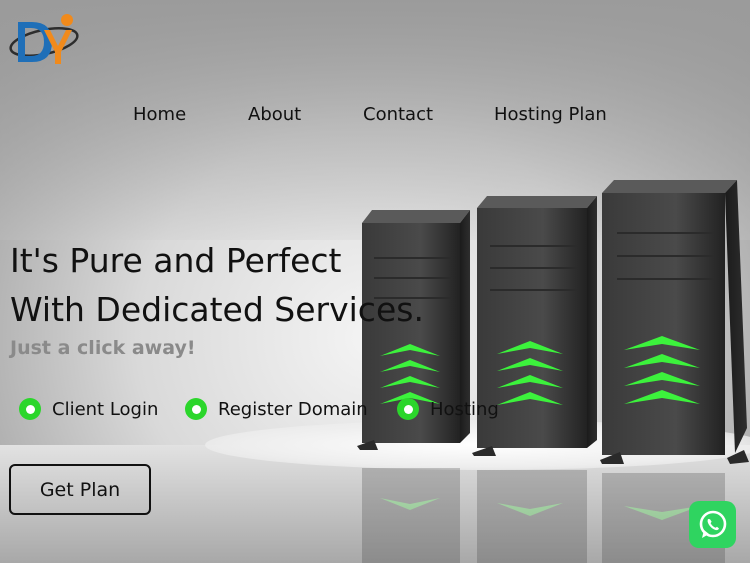 This screenshot has width=750, height=563. What do you see at coordinates (159, 114) in the screenshot?
I see `nav-home: Home` at bounding box center [159, 114].